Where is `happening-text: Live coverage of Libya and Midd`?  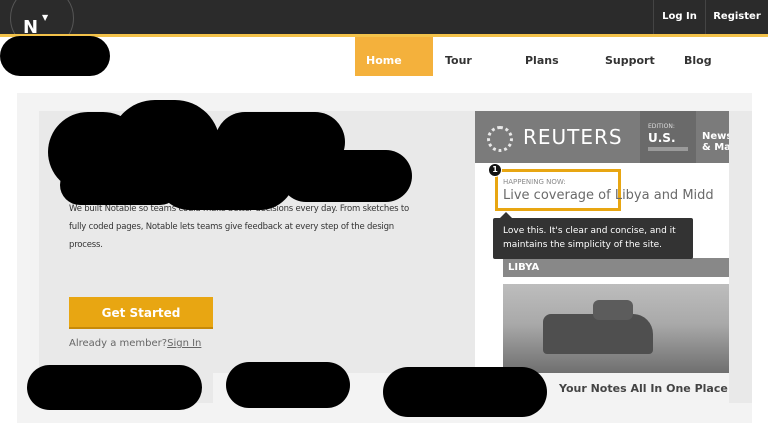
happening-text: Live coverage of Libya and Midd is located at coordinates (608, 195).